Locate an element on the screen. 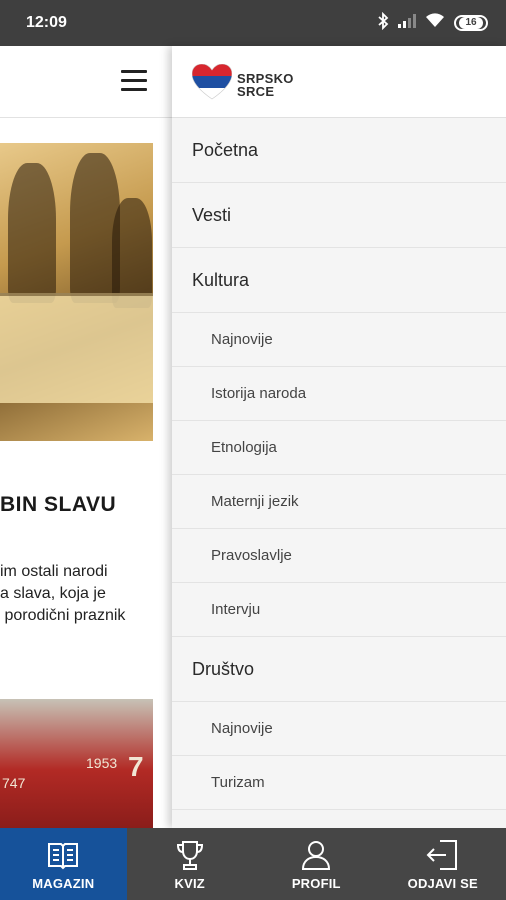  logo-text-line: SRCE is located at coordinates (256, 91).